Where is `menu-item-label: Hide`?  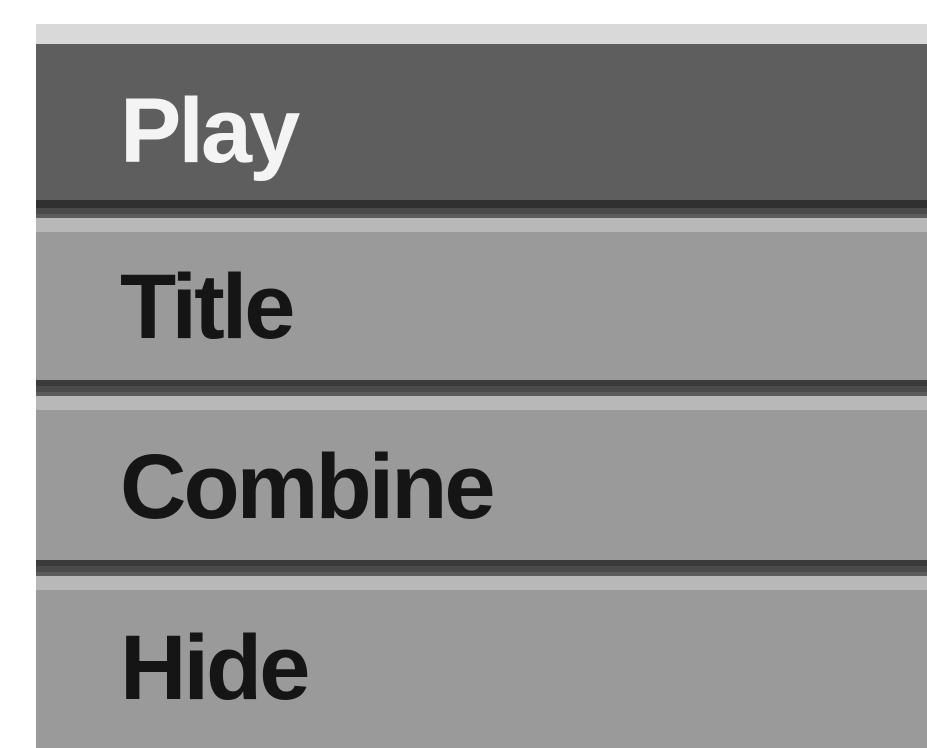 menu-item-label: Hide is located at coordinates (215, 668).